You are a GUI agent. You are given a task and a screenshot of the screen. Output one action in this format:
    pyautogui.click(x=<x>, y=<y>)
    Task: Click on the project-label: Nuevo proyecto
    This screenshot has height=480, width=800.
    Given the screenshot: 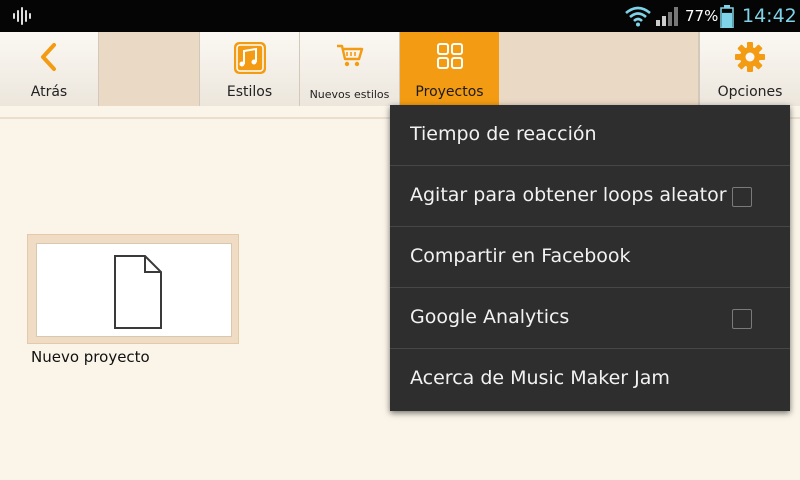 What is the action you would take?
    pyautogui.click(x=90, y=357)
    